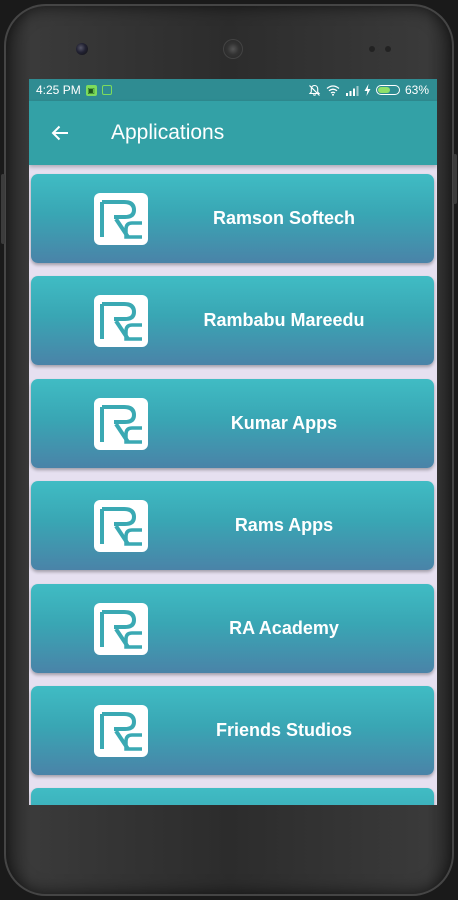 This screenshot has height=900, width=458. Describe the element at coordinates (284, 525) in the screenshot. I see `app-card-label: Rams Apps` at that location.